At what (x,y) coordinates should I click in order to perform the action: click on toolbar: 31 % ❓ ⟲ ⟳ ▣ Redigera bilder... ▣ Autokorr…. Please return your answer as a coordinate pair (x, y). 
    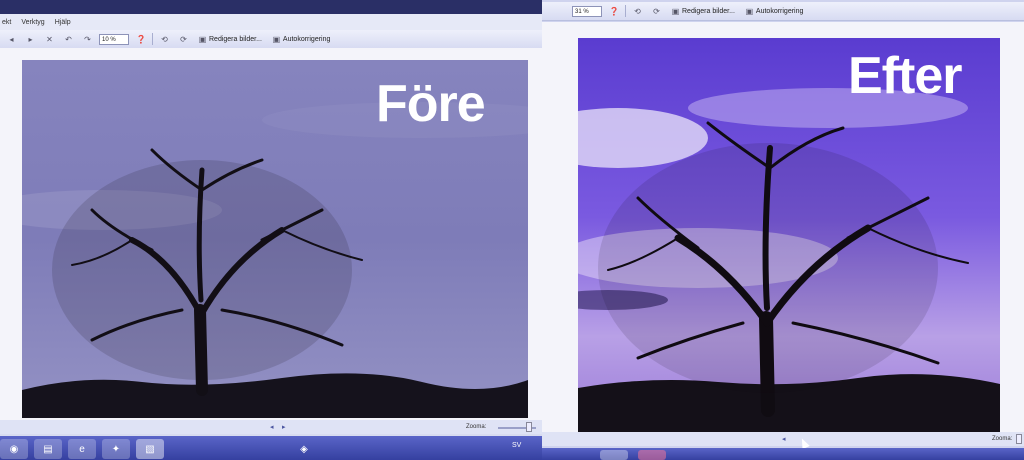
    Looking at the image, I should click on (783, 11).